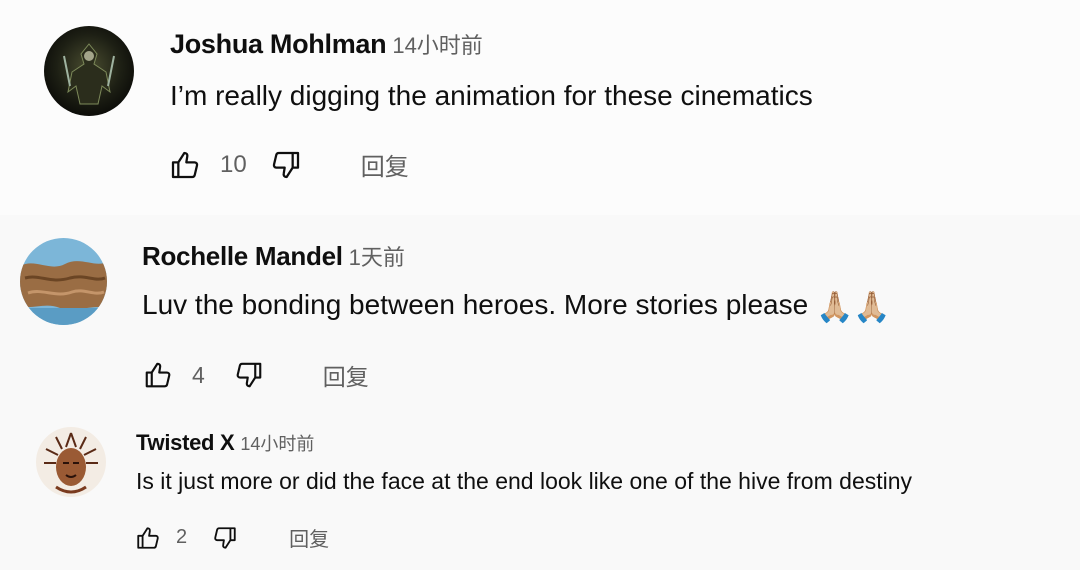 Image resolution: width=1080 pixels, height=570 pixels. I want to click on comment-header: Rochelle Mandel 1天前, so click(273, 256).